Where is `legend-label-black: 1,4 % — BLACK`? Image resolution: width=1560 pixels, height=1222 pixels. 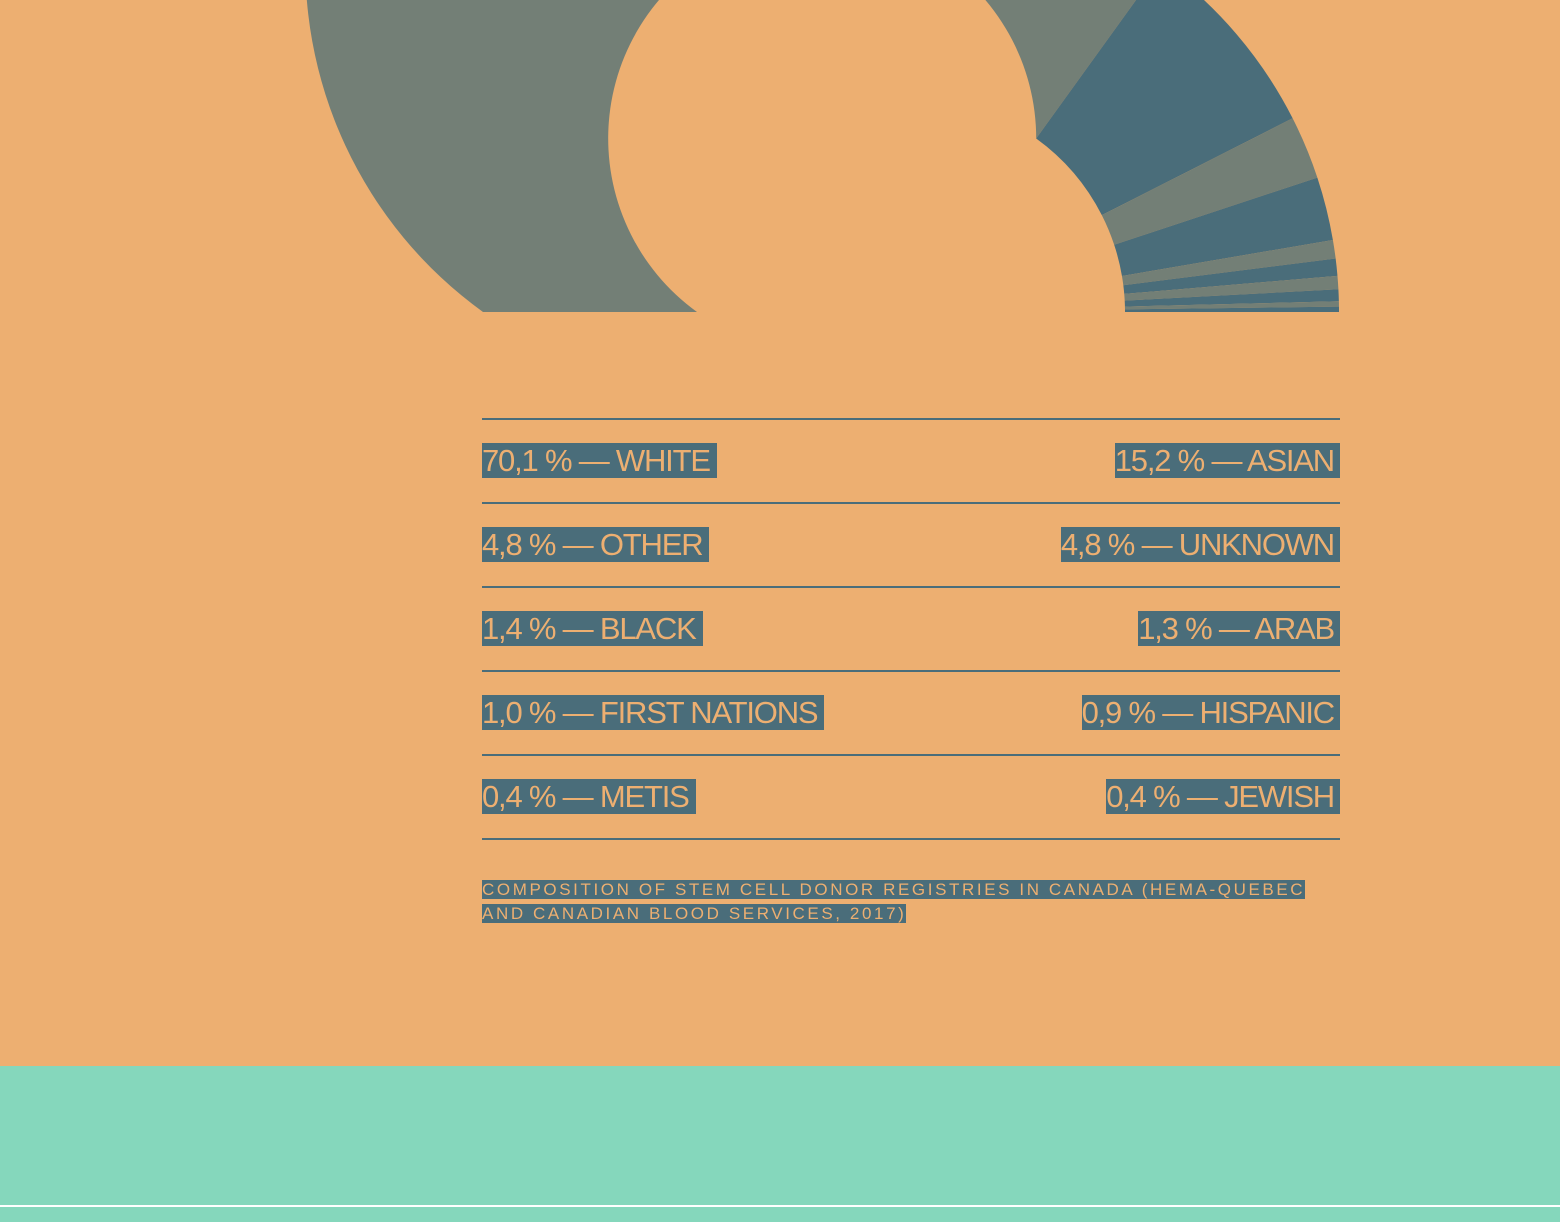 legend-label-black: 1,4 % — BLACK is located at coordinates (592, 629).